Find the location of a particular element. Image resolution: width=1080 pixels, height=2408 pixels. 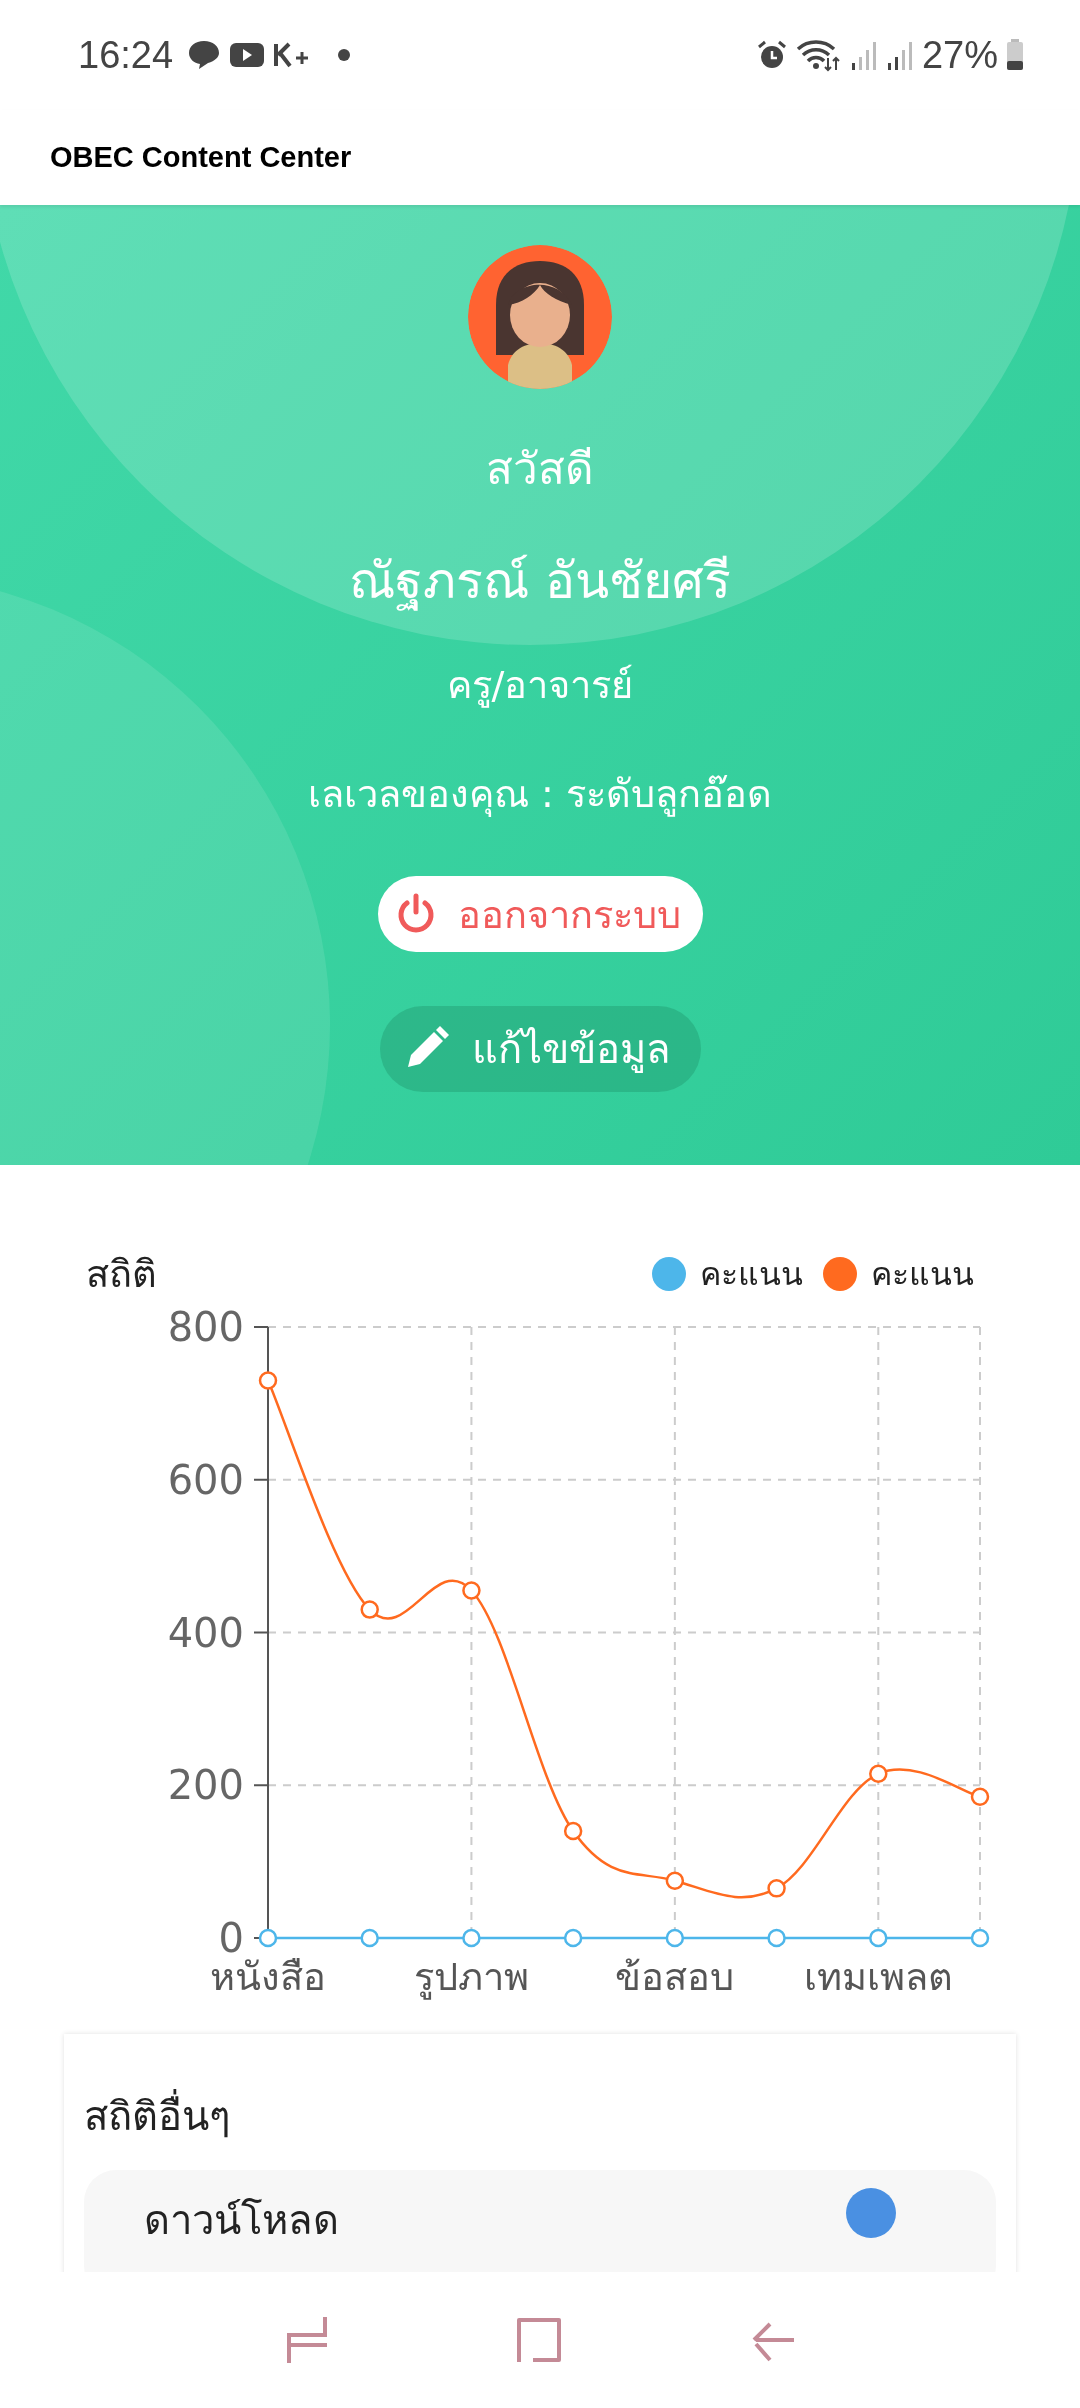

wifi-icon is located at coordinates (818, 55).